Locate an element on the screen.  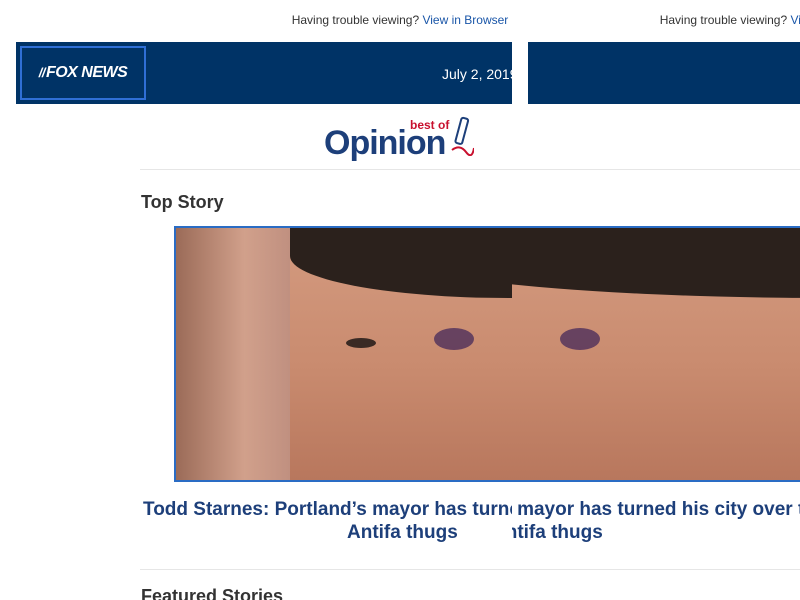
best-of-label: best of is located at coordinates (430, 125).